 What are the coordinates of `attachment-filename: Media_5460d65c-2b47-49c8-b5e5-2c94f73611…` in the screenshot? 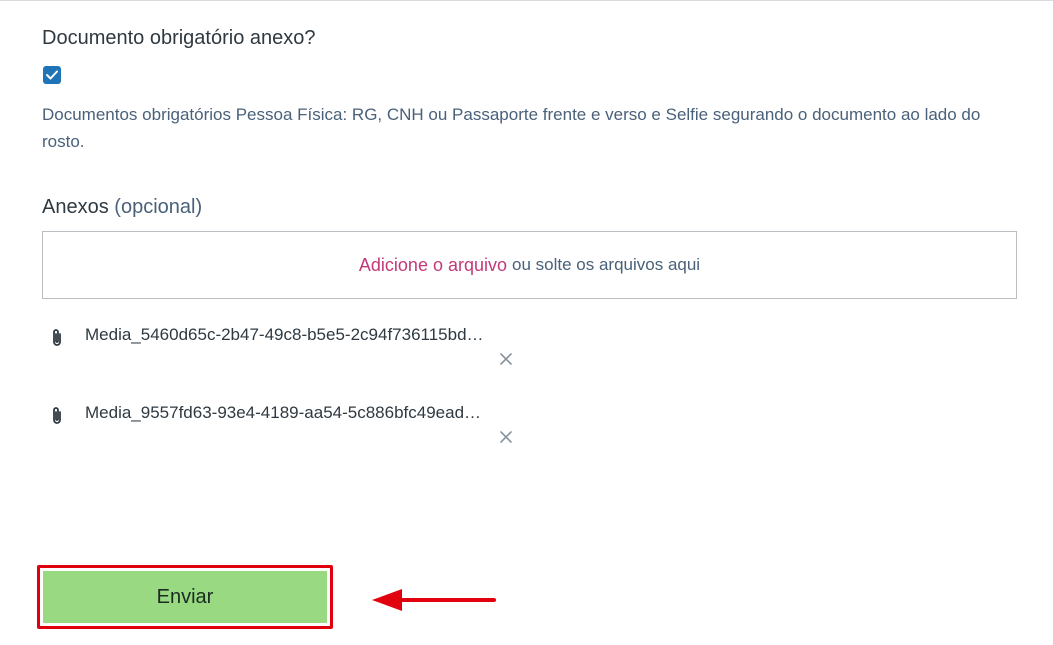 It's located at (284, 334).